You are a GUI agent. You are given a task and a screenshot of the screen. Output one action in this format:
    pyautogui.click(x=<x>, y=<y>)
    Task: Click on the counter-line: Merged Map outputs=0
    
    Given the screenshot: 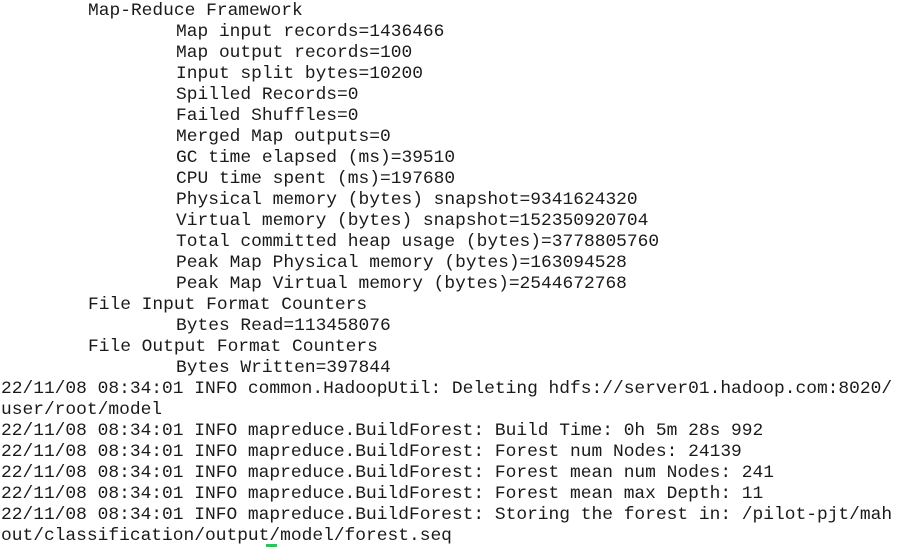 What is the action you would take?
    pyautogui.click(x=283, y=137)
    